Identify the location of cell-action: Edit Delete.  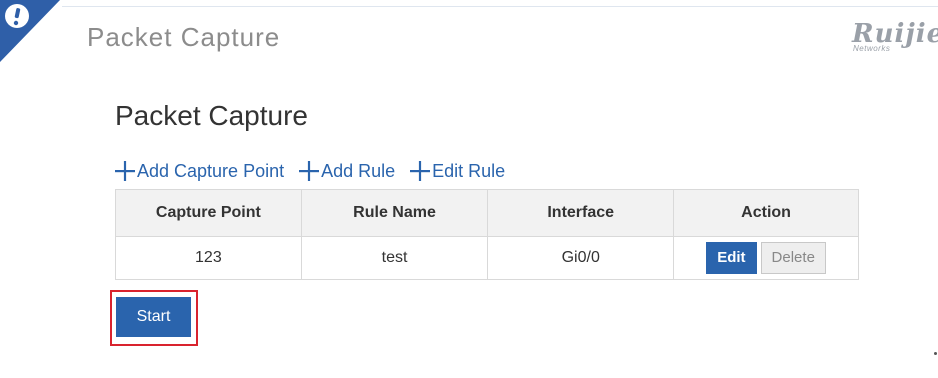
(766, 258).